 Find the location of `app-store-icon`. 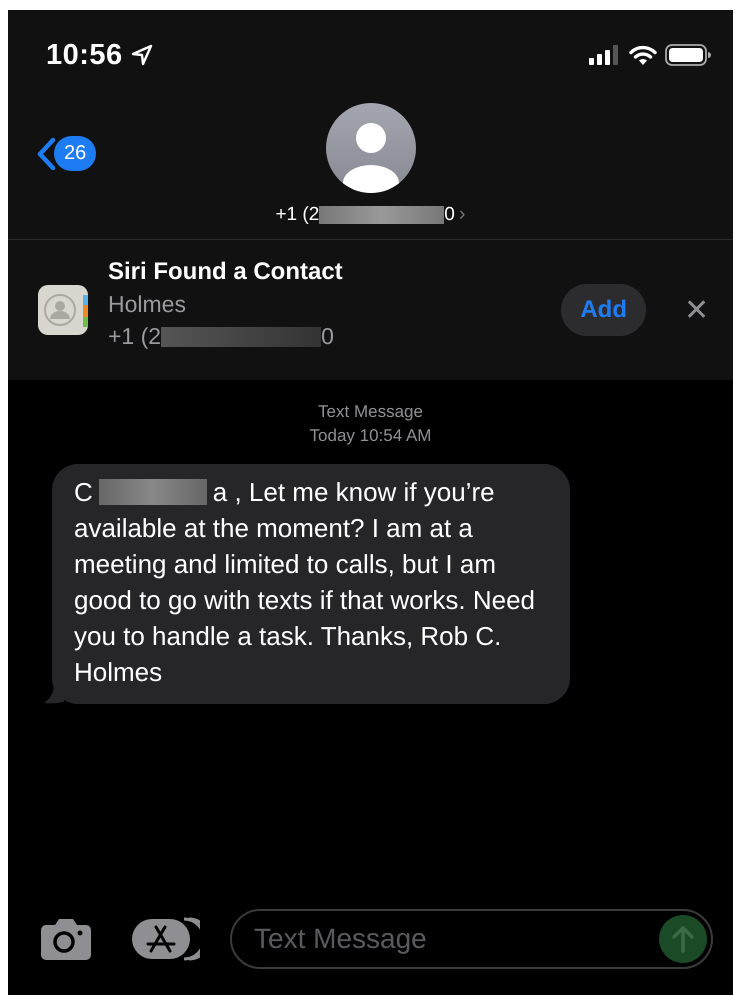

app-store-icon is located at coordinates (166, 939).